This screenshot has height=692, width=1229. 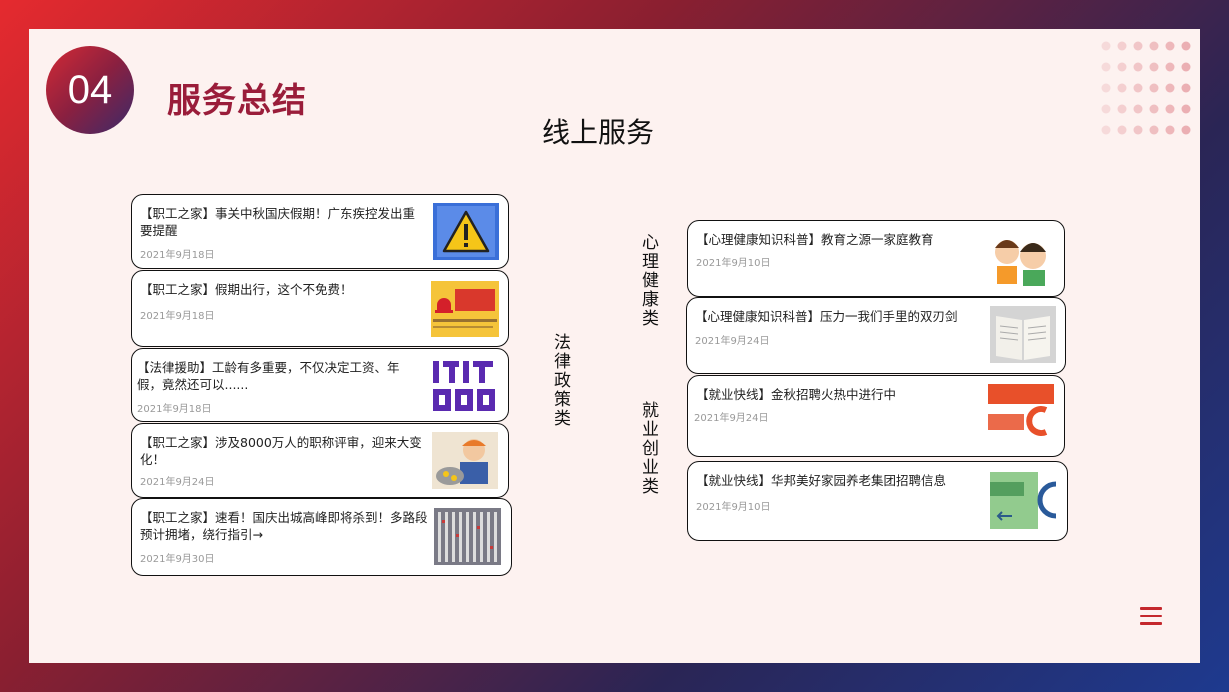 I want to click on category-label-employment: 就业创业类, so click(x=648, y=448).